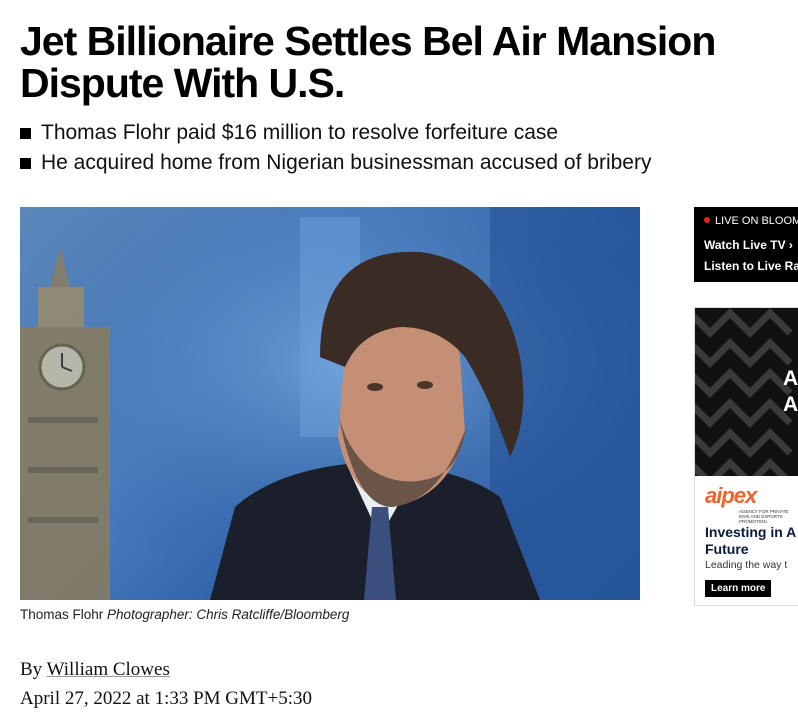  What do you see at coordinates (738, 588) in the screenshot?
I see `learn-more-button: Learn more` at bounding box center [738, 588].